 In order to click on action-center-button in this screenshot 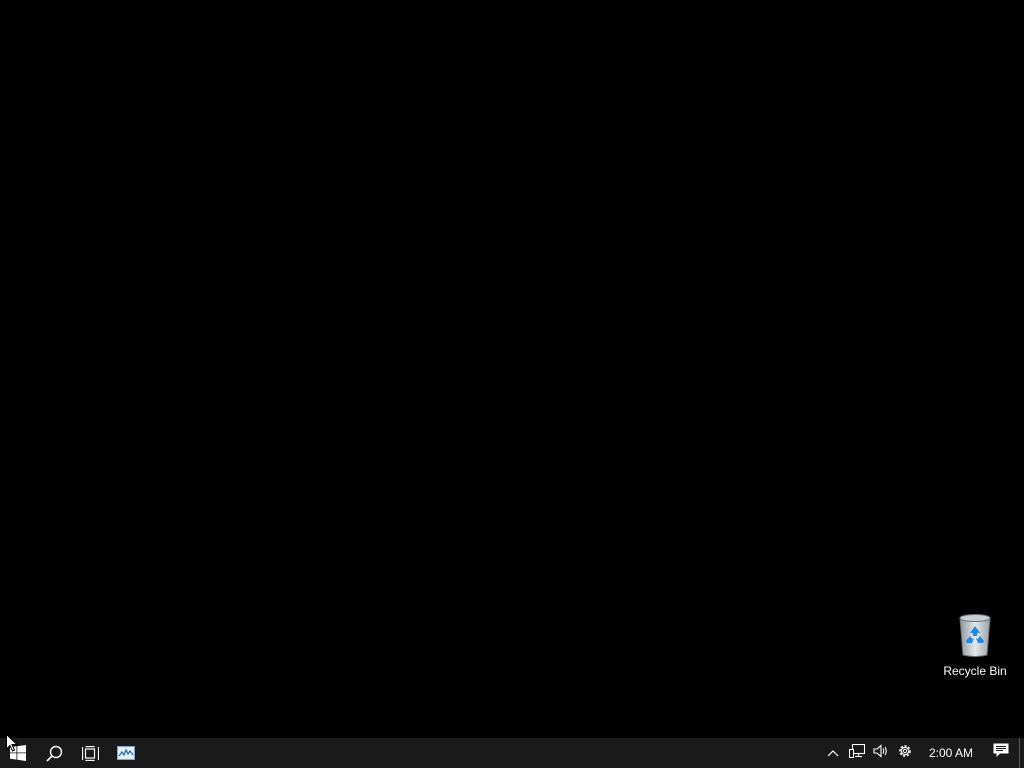, I will do `click(1001, 753)`.